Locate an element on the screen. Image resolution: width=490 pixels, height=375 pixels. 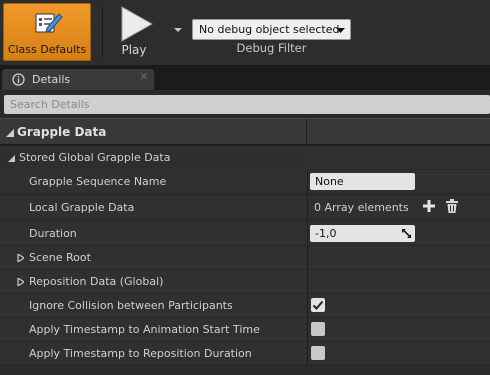
tab-bar: Details ✕ is located at coordinates (245, 78).